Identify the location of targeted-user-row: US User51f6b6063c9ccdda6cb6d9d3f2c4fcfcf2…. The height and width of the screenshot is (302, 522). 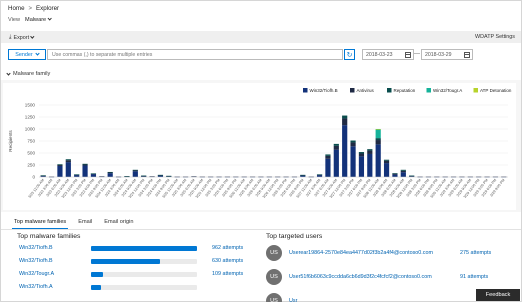
(391, 277).